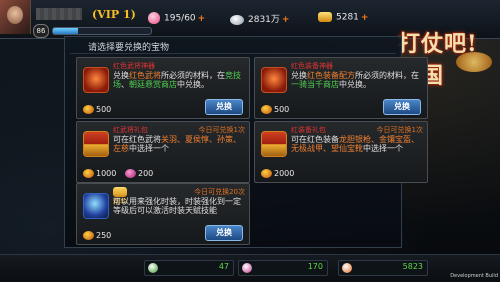  What do you see at coordinates (96, 206) in the screenshot?
I see `blue-gem-icon` at bounding box center [96, 206].